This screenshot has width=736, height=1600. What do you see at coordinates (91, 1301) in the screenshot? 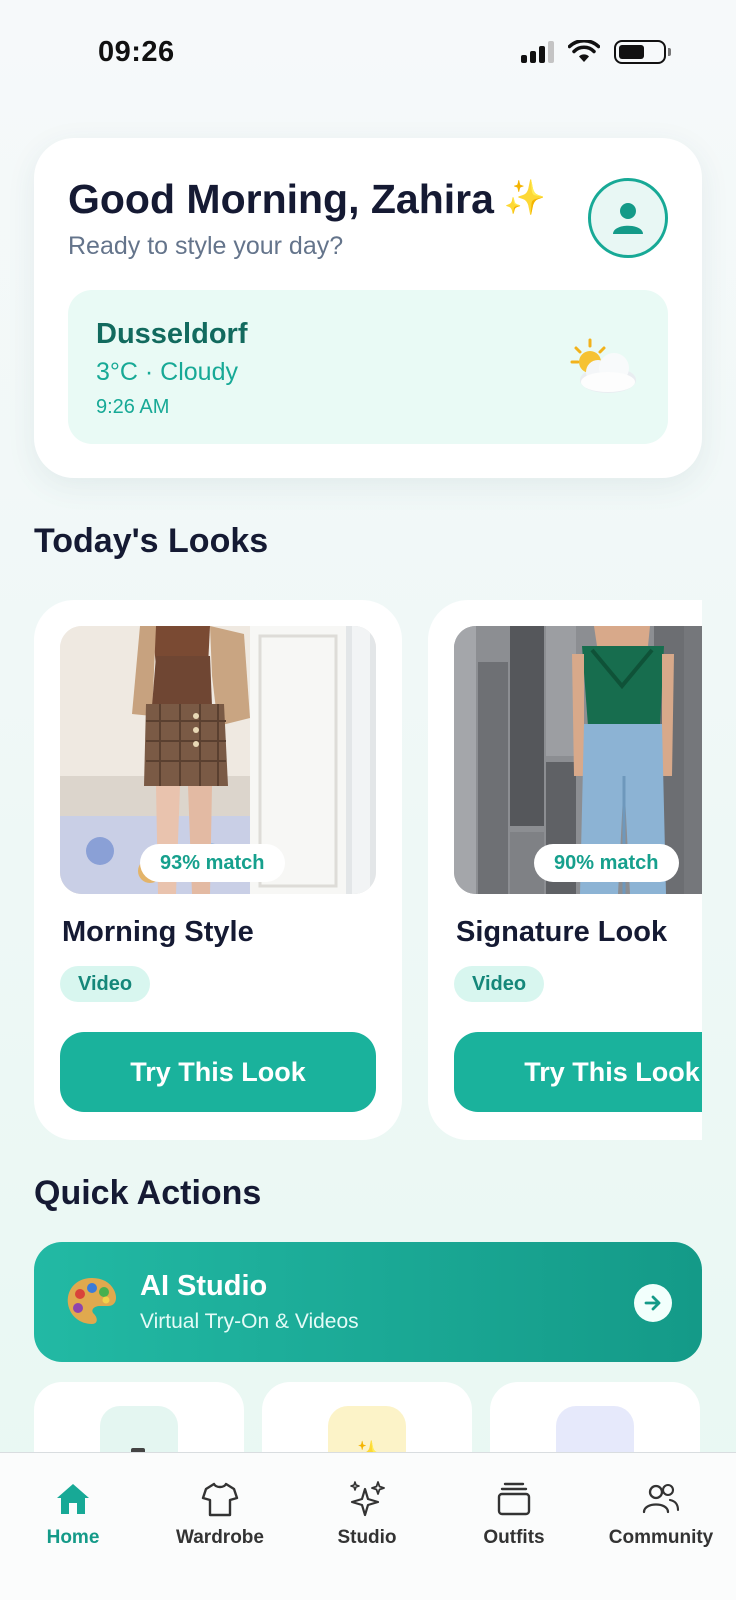
I see `palette-icon` at bounding box center [91, 1301].